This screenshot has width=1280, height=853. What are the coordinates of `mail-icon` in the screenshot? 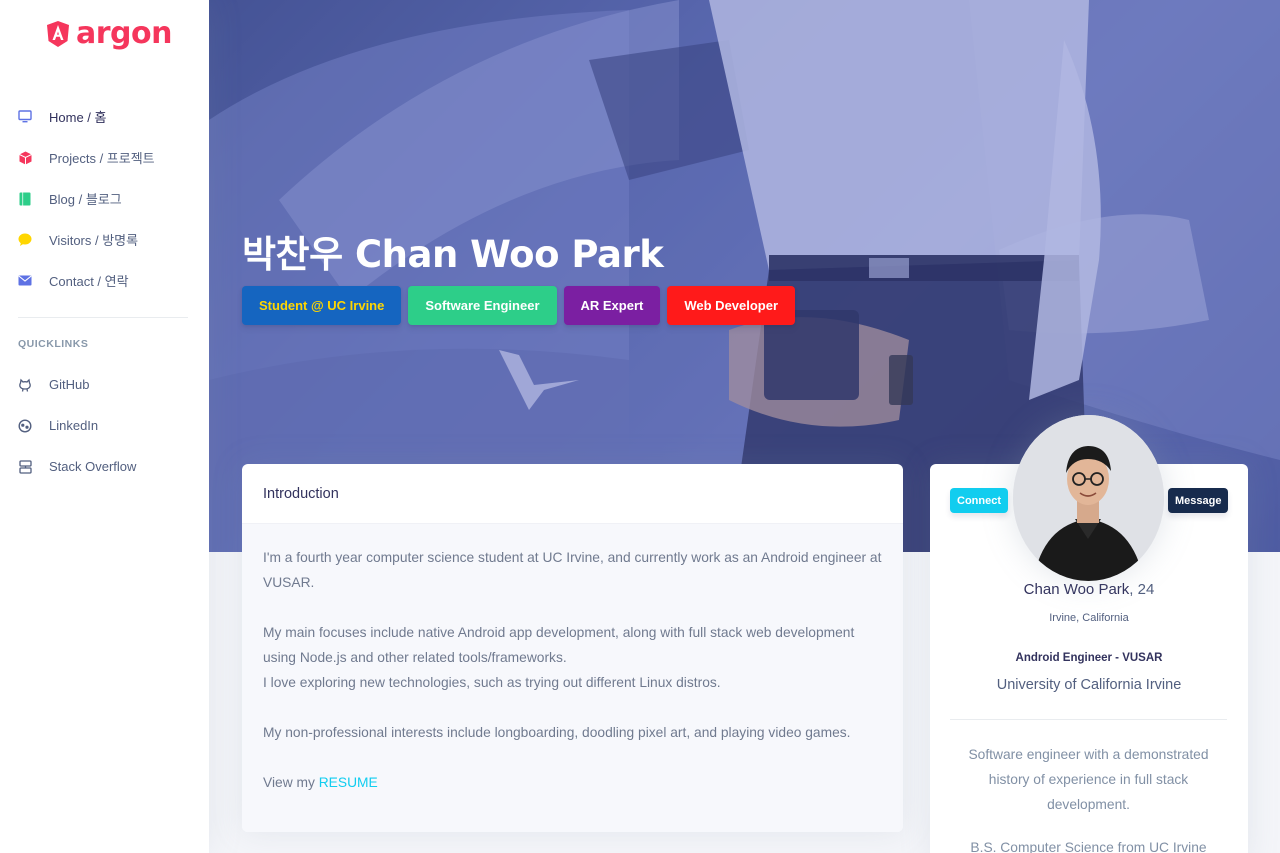 It's located at (25, 281).